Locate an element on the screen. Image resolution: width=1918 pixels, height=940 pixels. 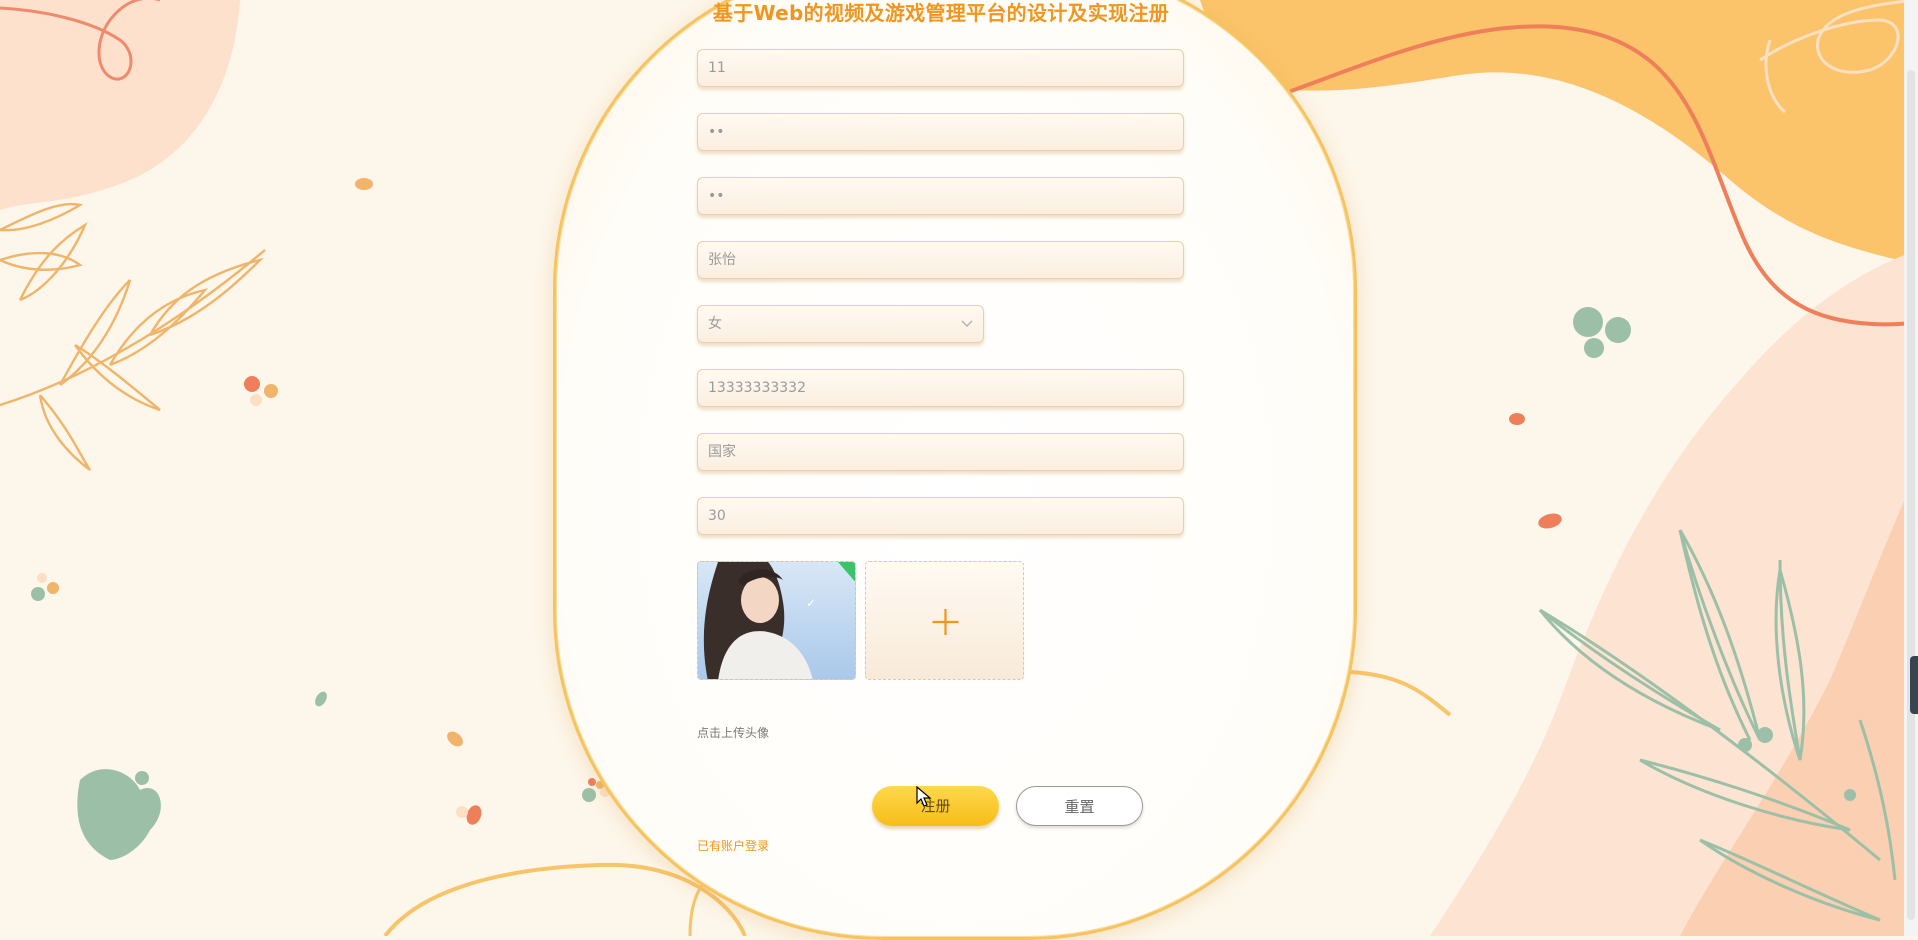
page-scrollbar is located at coordinates (1911, 468).